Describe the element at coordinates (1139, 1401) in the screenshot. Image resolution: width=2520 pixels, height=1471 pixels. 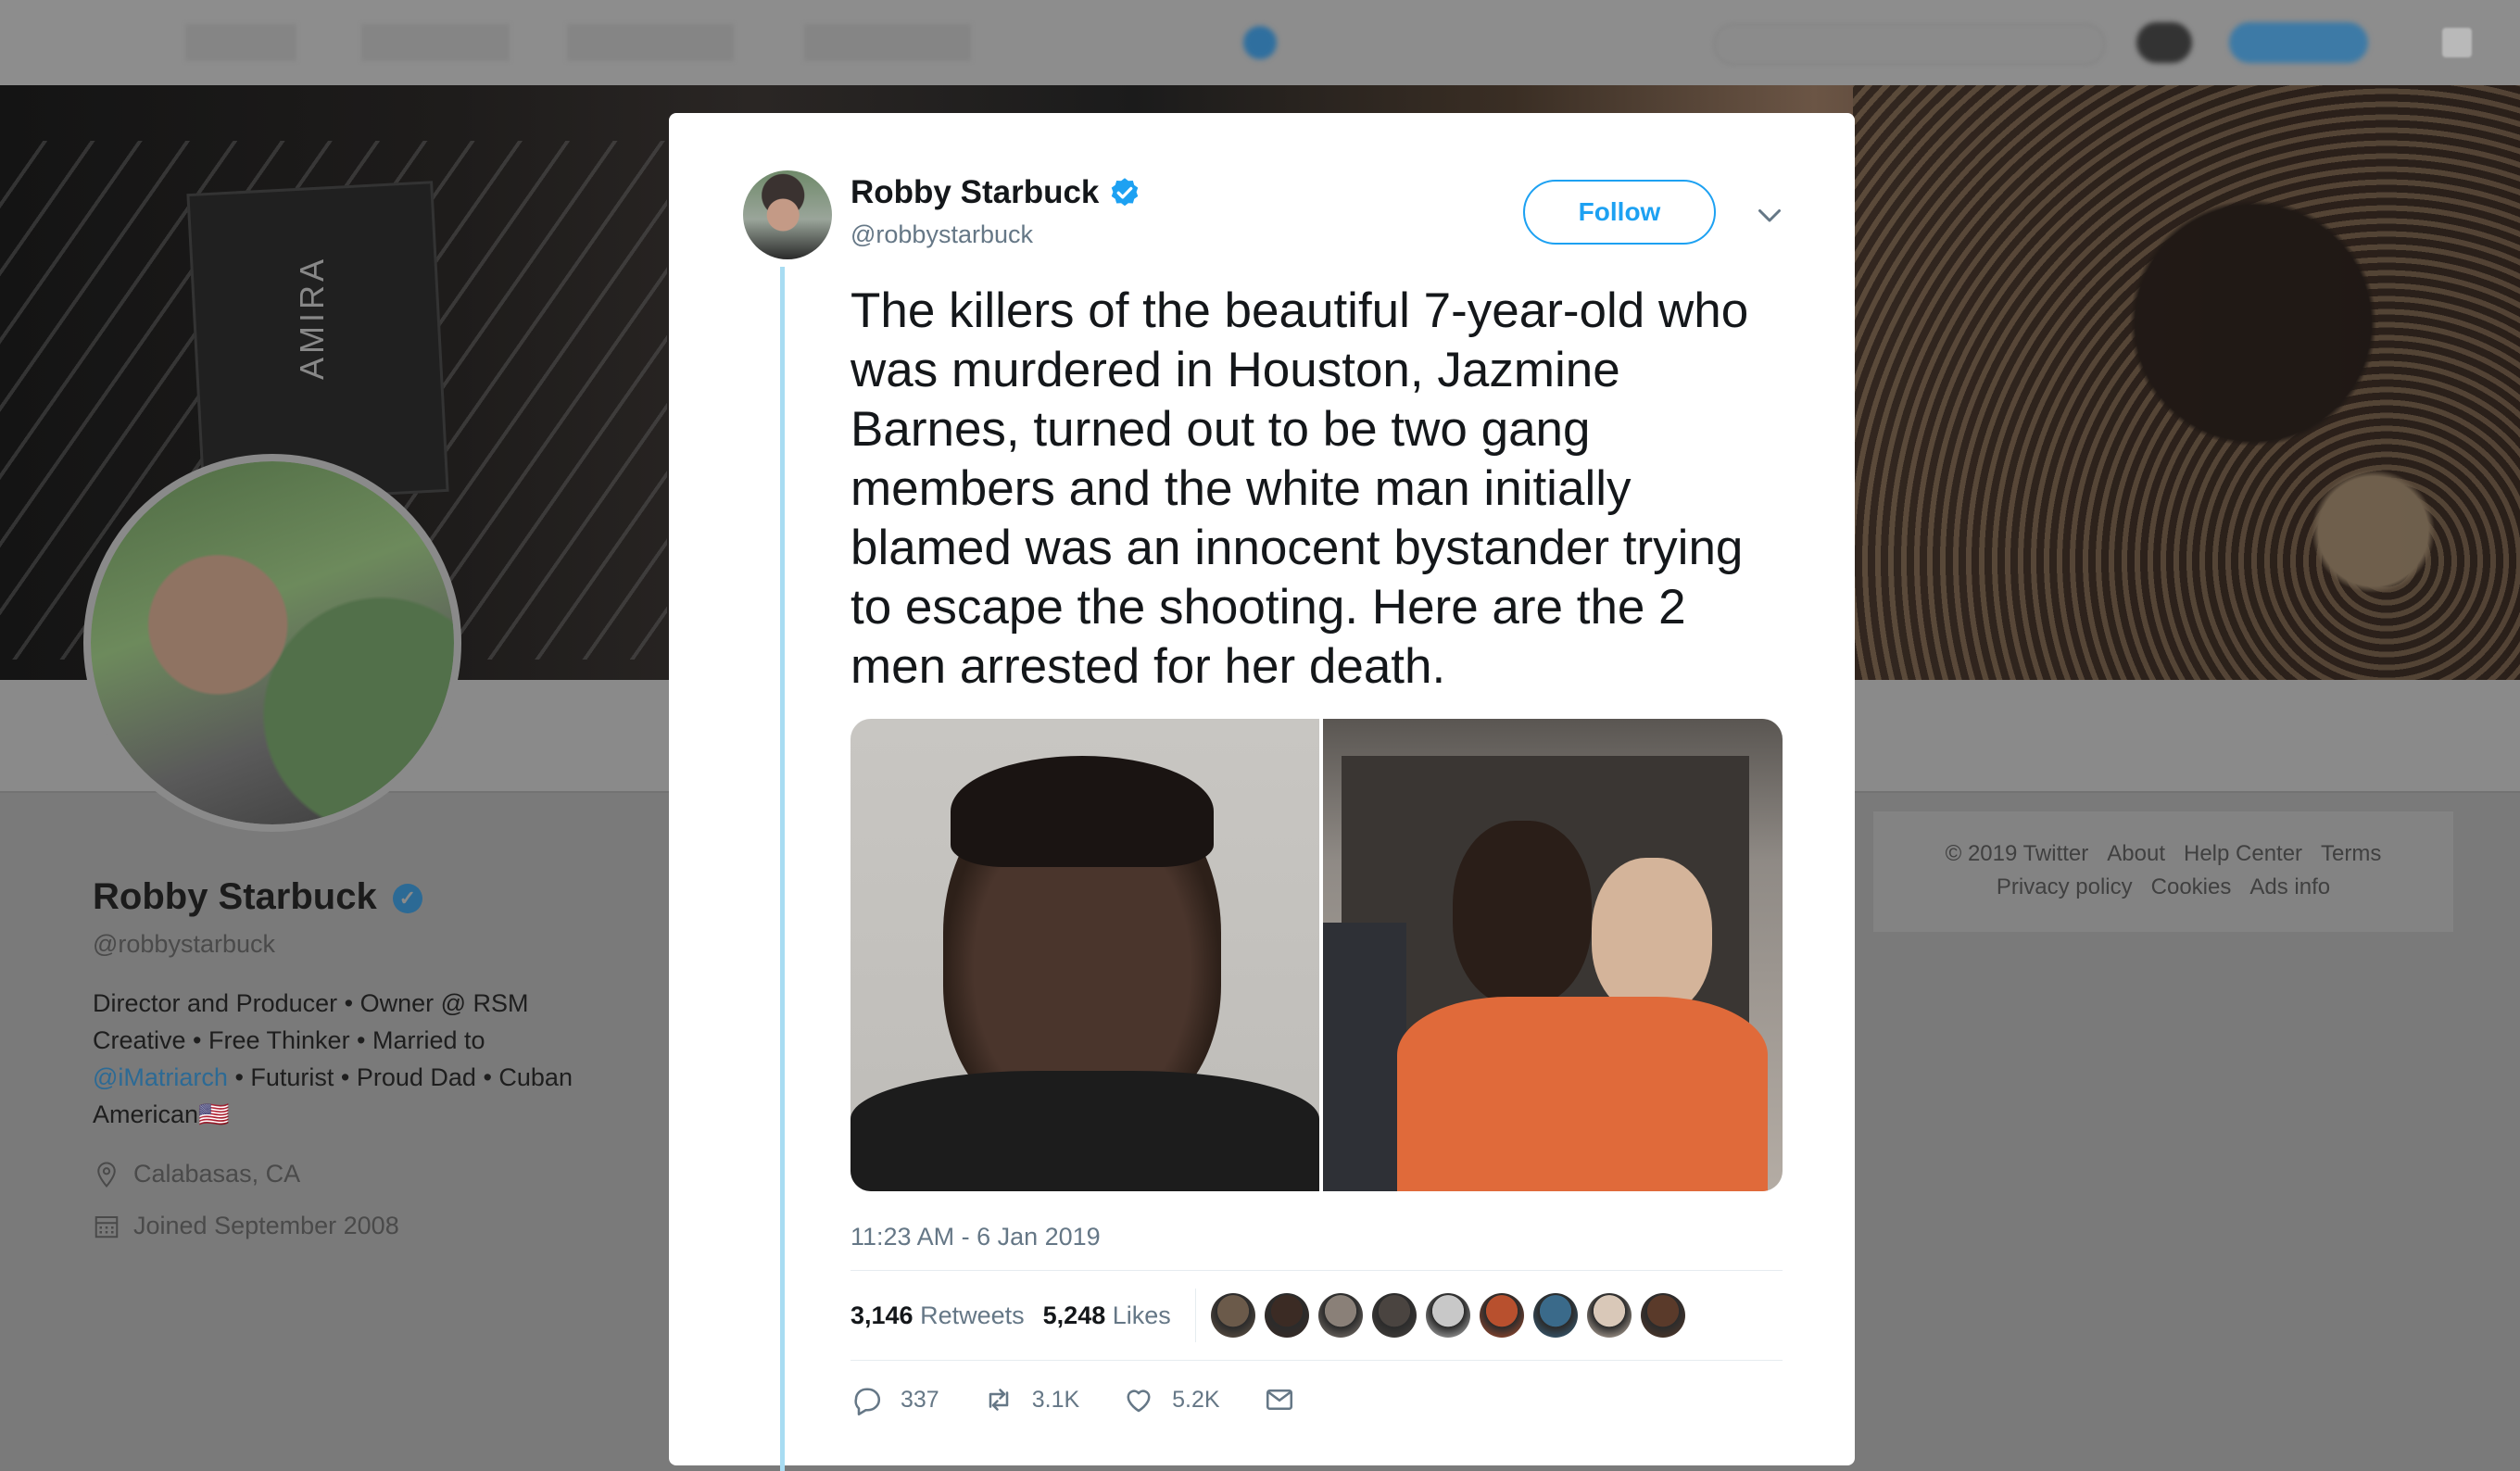
I see `heart-icon` at that location.